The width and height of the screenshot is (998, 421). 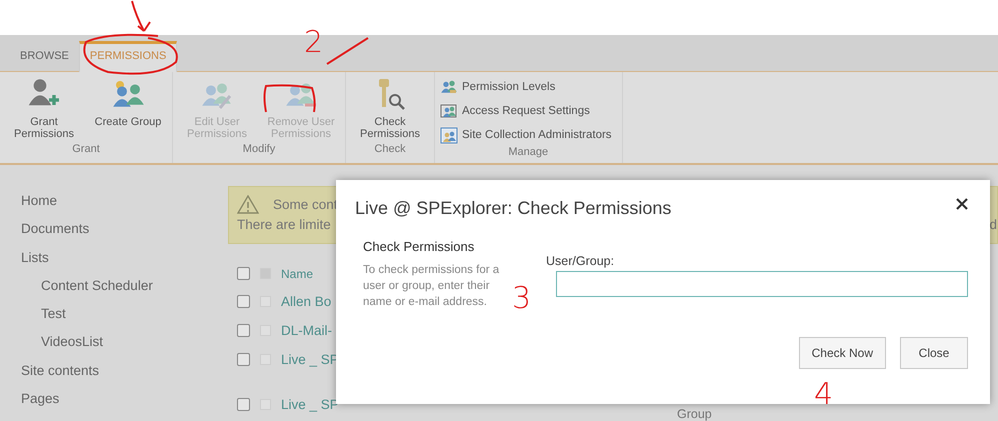 I want to click on ribbon-button: Site Collection Administrators, so click(x=526, y=135).